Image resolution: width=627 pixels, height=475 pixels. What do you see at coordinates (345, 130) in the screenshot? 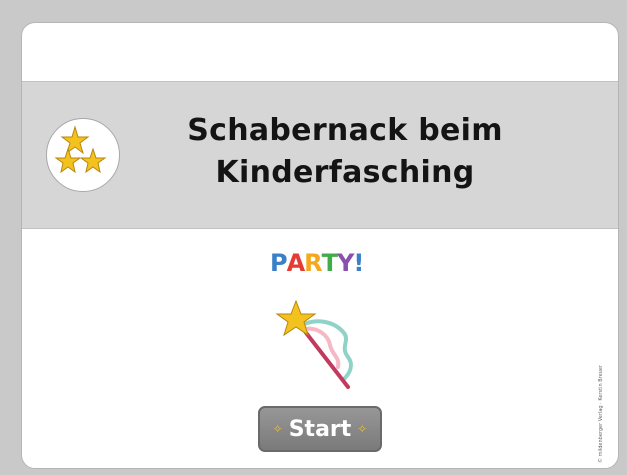
I see `title-line-1: Schabernack beim` at bounding box center [345, 130].